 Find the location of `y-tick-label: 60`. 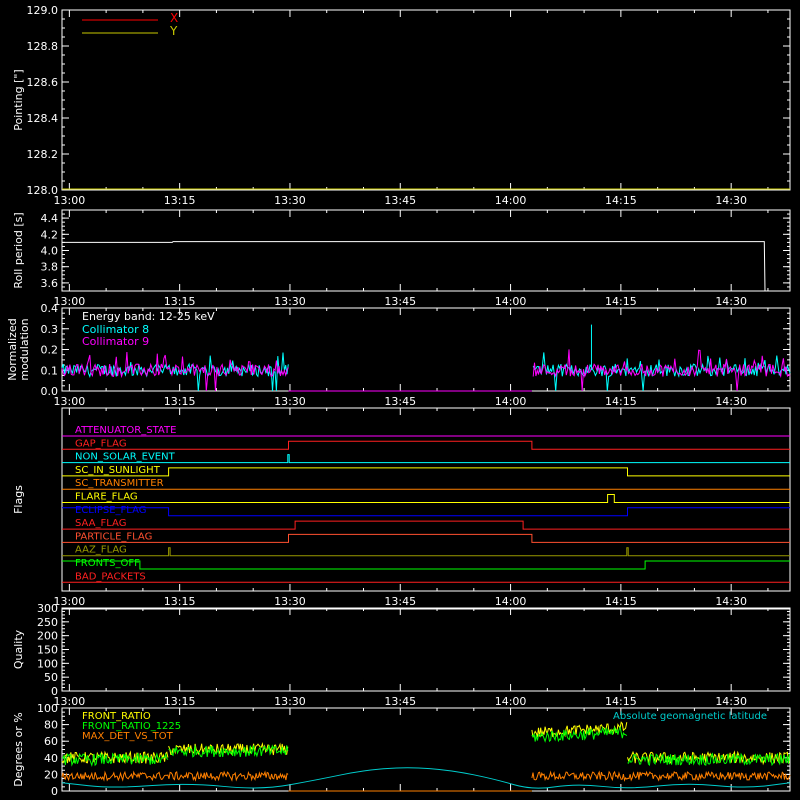

y-tick-label: 60 is located at coordinates (51, 741).